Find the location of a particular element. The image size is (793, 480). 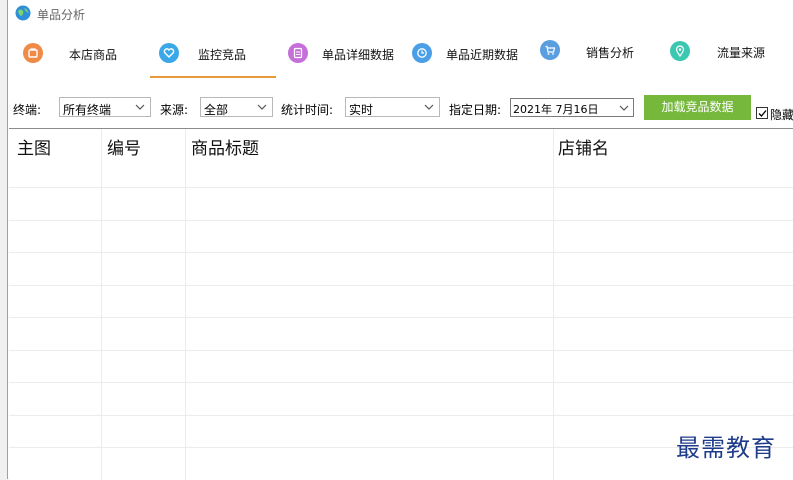

clock-icon is located at coordinates (422, 53).